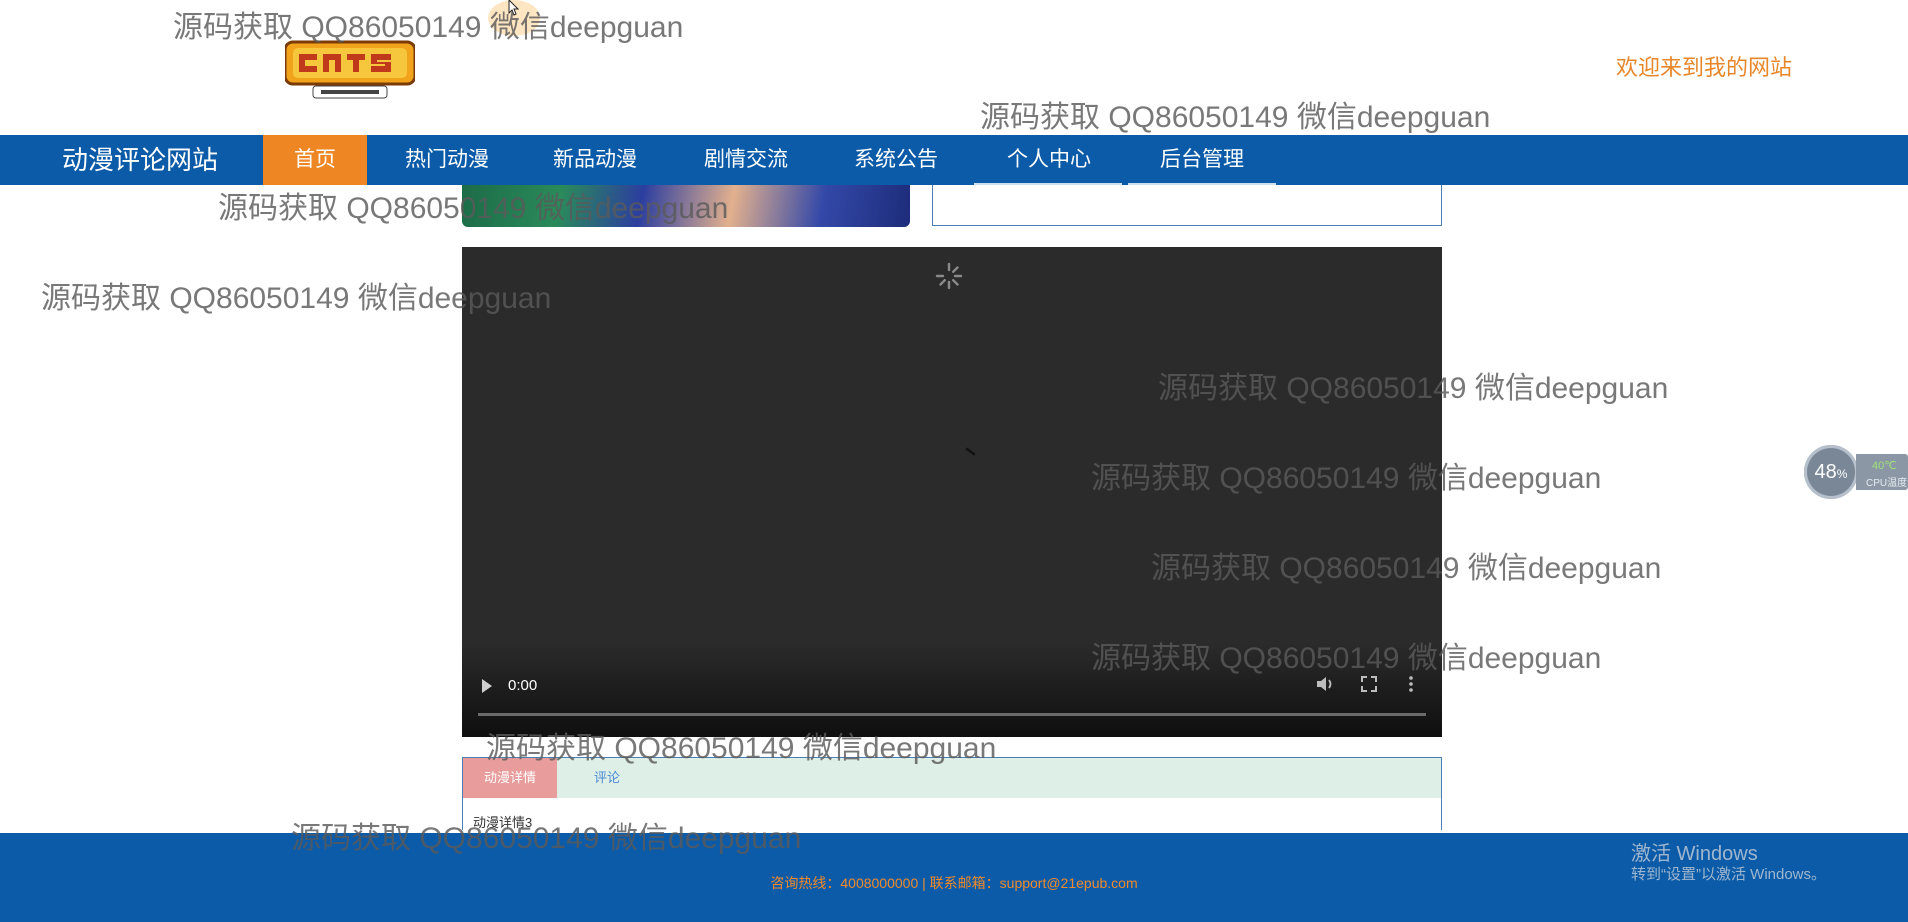  What do you see at coordinates (1187, 205) in the screenshot?
I see `anime-info-box` at bounding box center [1187, 205].